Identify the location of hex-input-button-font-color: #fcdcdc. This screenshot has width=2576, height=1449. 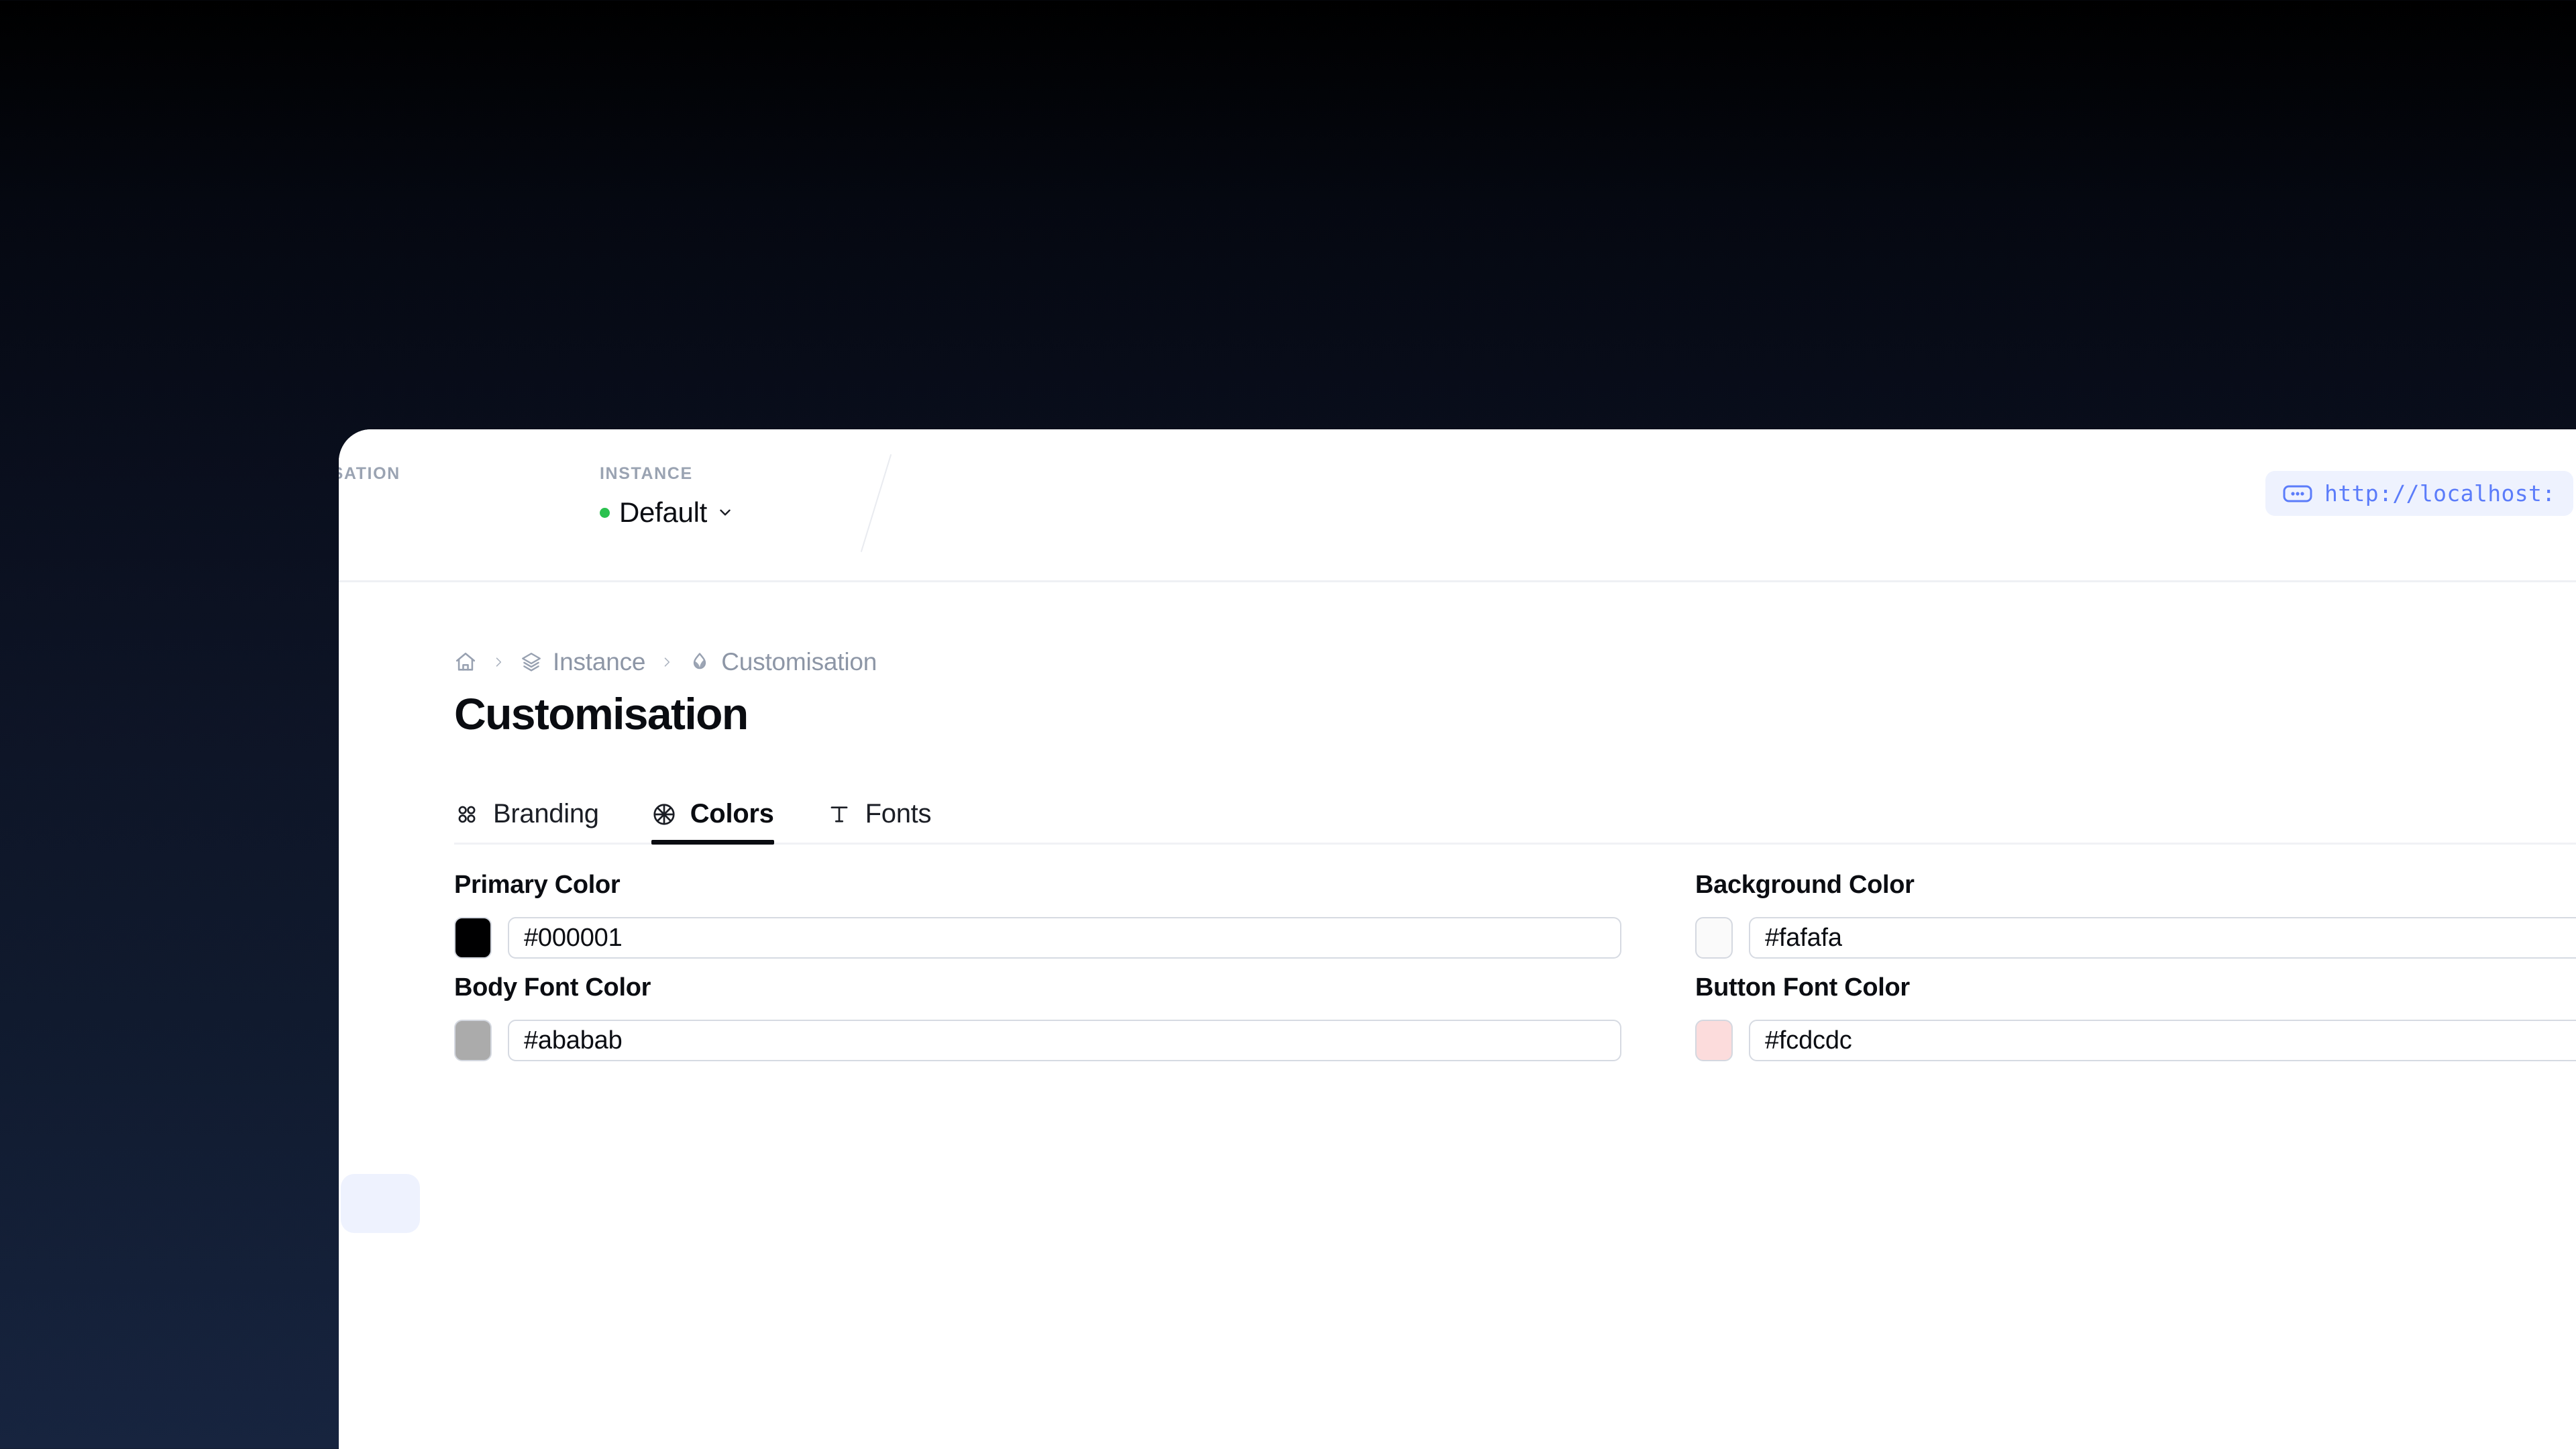
(2162, 1040).